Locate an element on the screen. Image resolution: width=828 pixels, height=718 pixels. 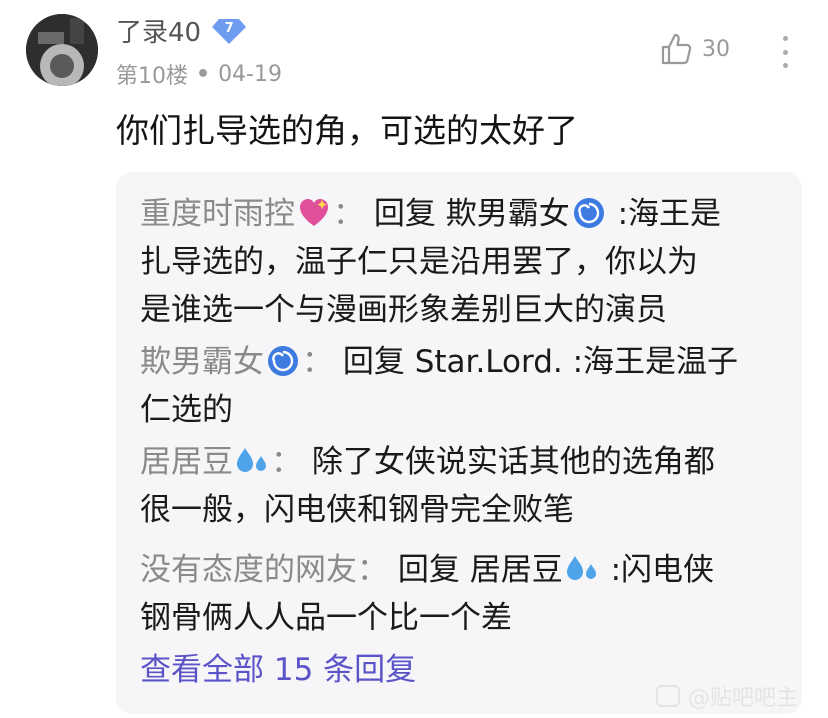
comment-meta: 第10楼 • 04-19 is located at coordinates (199, 74).